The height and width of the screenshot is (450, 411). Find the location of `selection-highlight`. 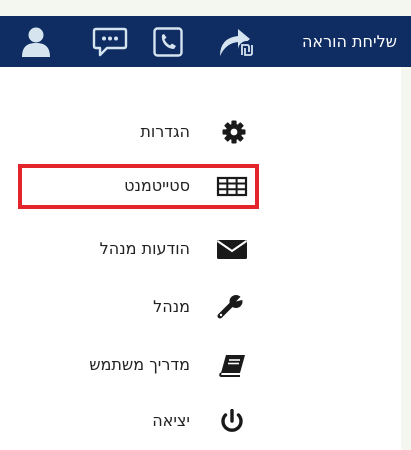

selection-highlight is located at coordinates (138, 186).